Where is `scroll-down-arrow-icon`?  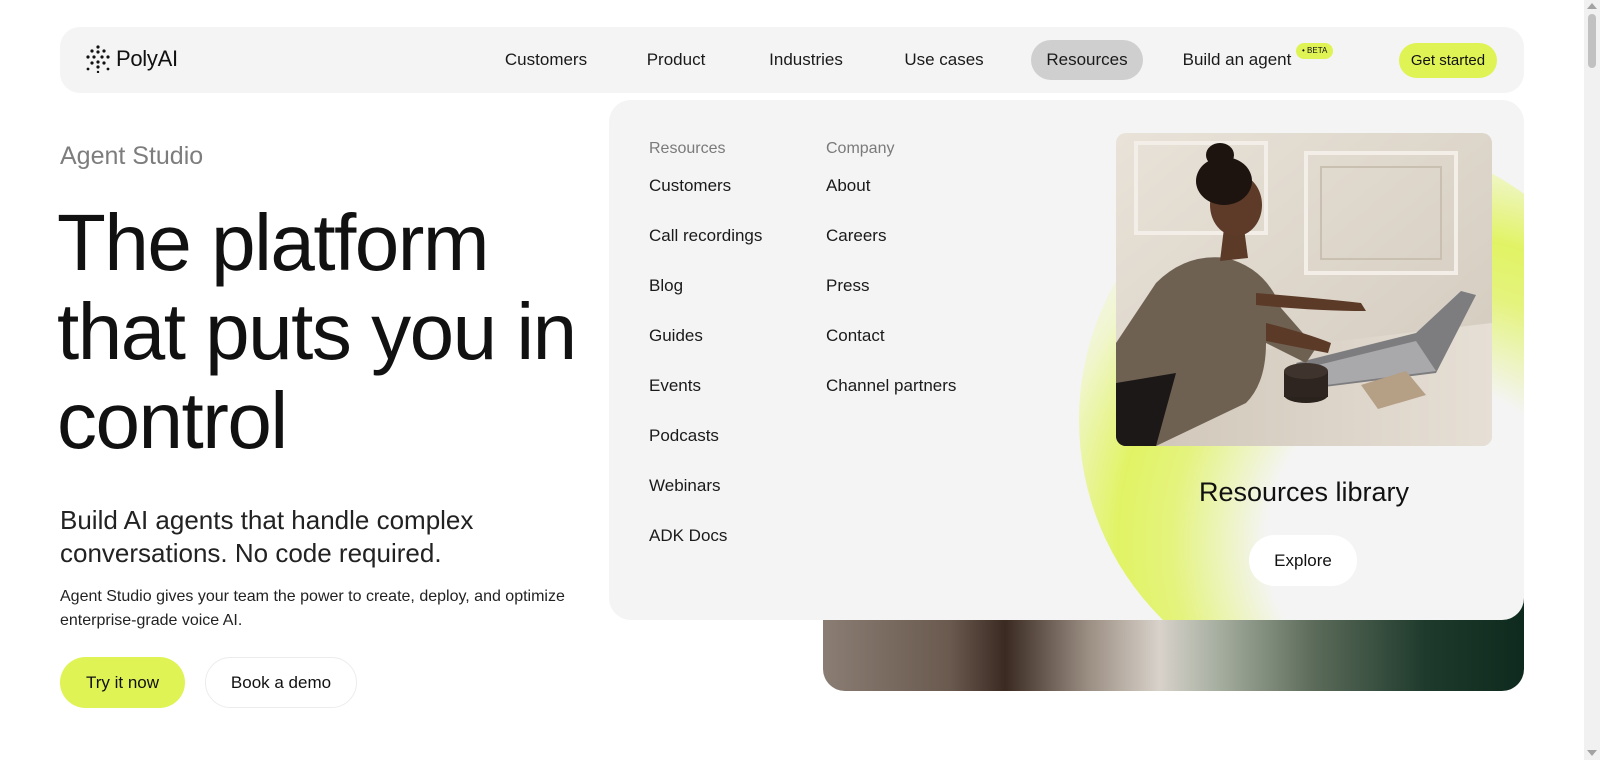 scroll-down-arrow-icon is located at coordinates (1592, 753).